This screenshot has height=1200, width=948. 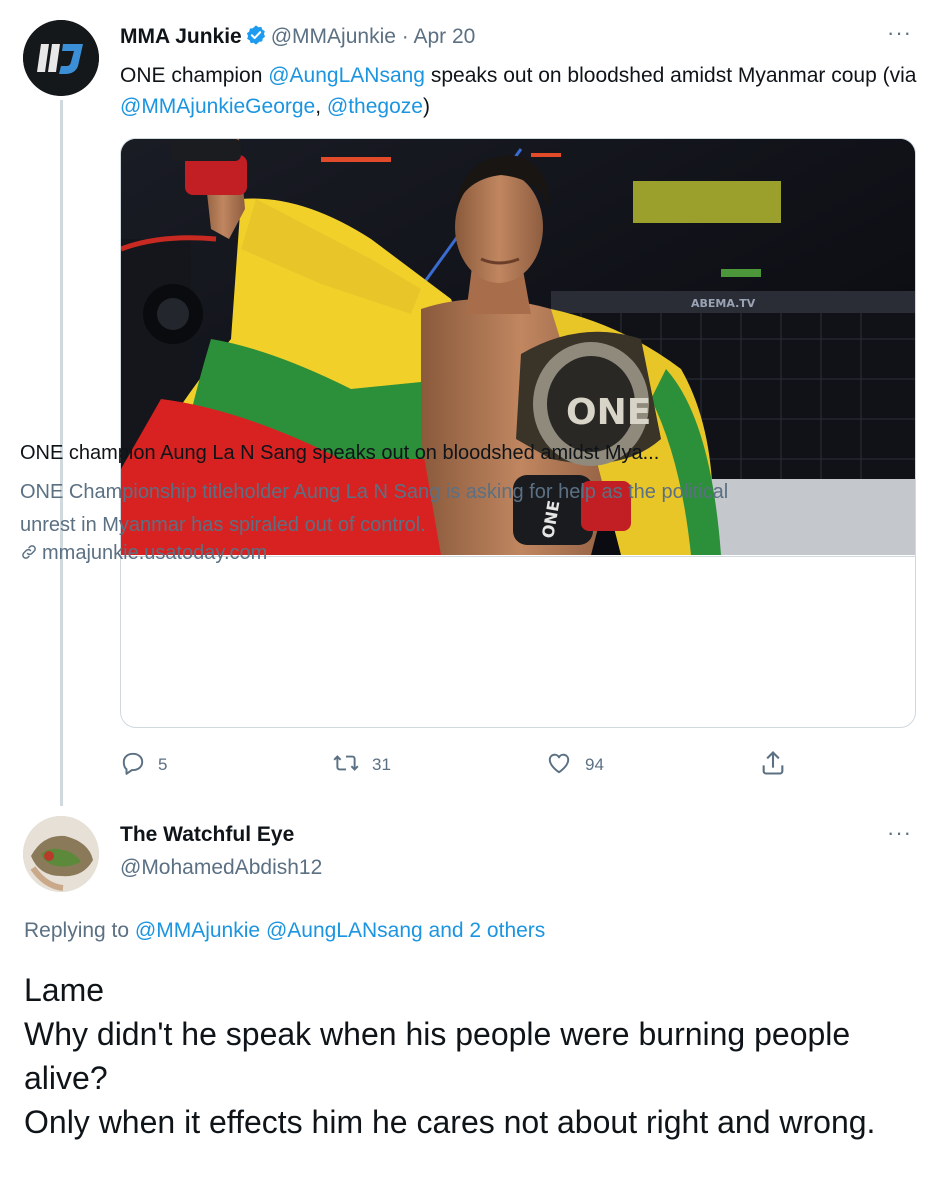 I want to click on card-domain: mmajunkie.usatoday.com, so click(x=143, y=553).